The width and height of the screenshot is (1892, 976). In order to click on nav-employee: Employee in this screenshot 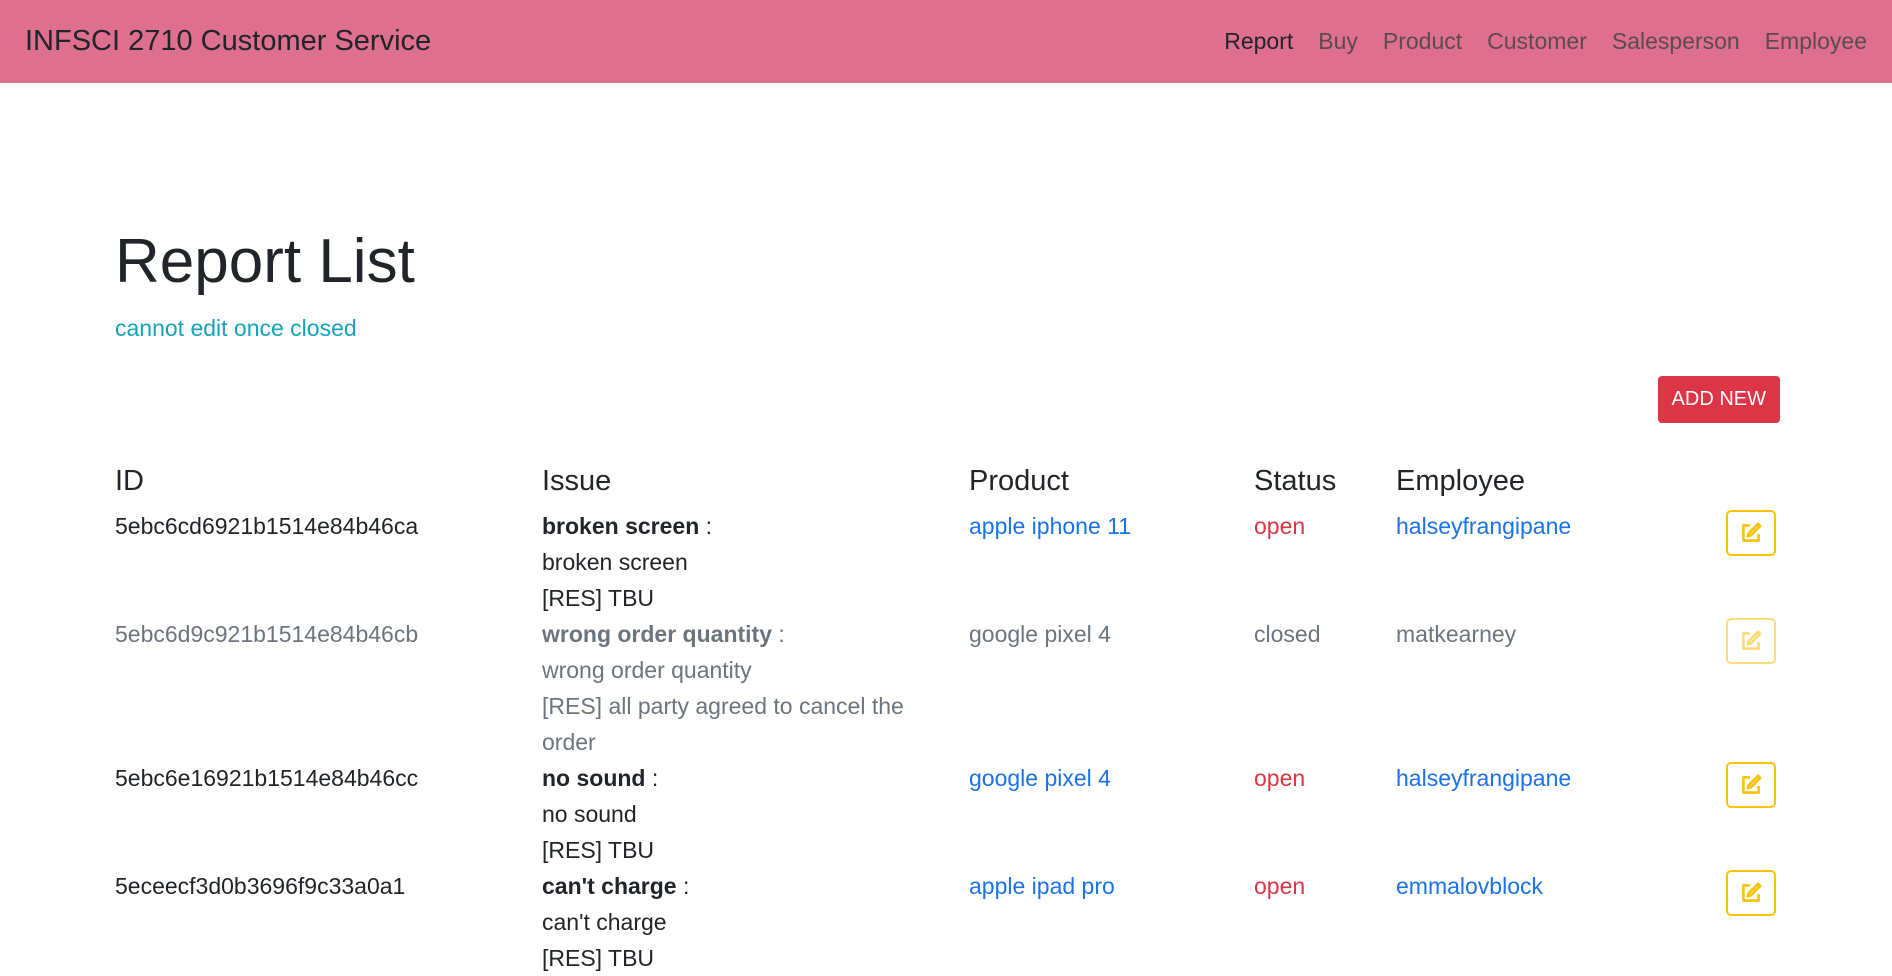, I will do `click(1816, 41)`.